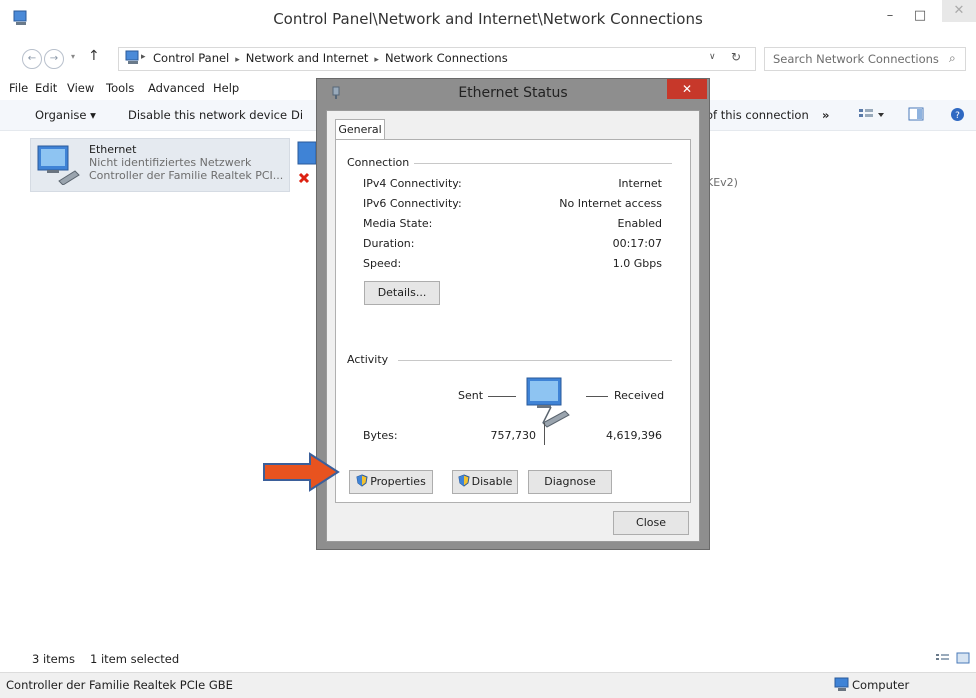 The height and width of the screenshot is (698, 976). Describe the element at coordinates (120, 88) in the screenshot. I see `menu-tools: Tools` at that location.